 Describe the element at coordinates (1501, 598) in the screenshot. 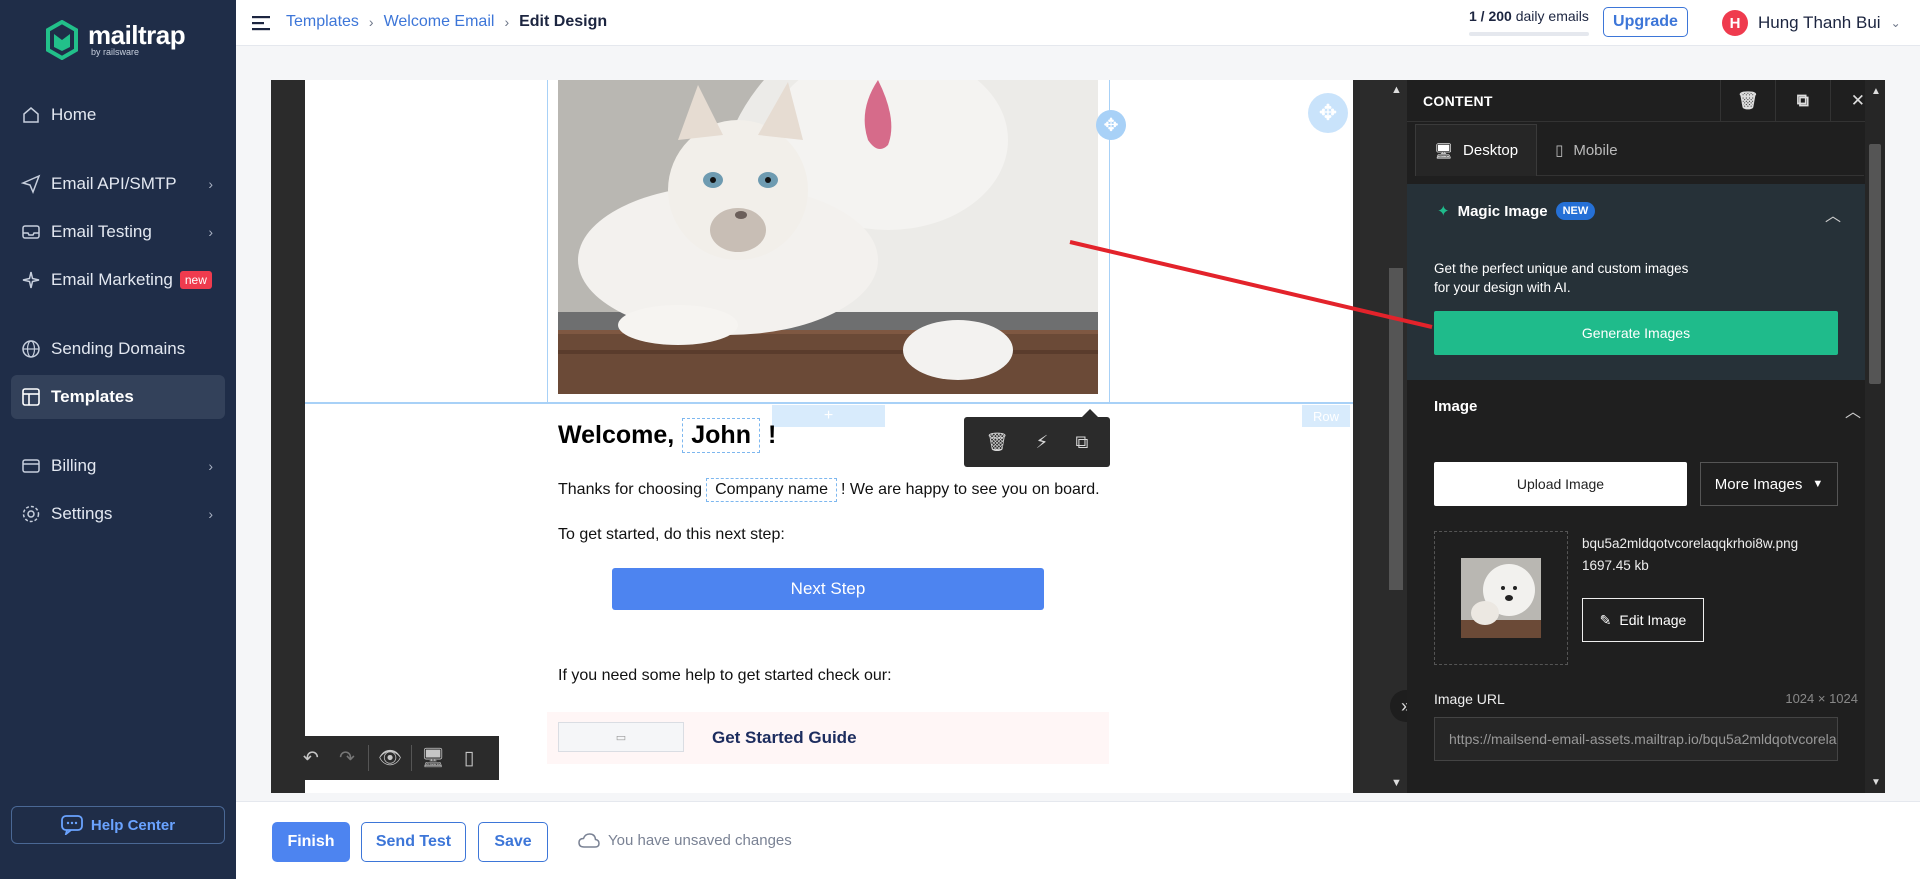

I see `image-thumbnail` at that location.